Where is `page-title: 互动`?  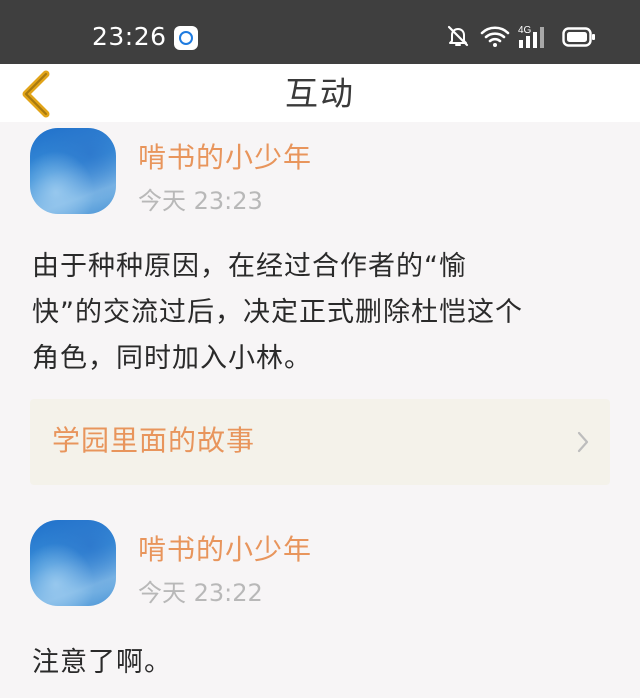
page-title: 互动 is located at coordinates (320, 93).